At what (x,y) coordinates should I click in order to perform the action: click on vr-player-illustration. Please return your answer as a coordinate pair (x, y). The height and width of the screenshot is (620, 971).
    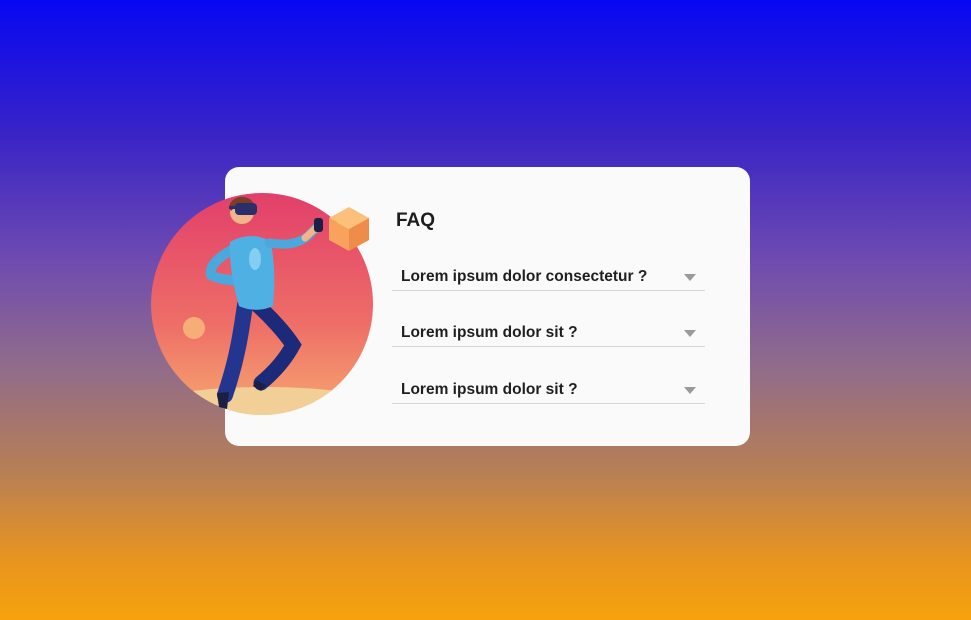
    Looking at the image, I should click on (262, 304).